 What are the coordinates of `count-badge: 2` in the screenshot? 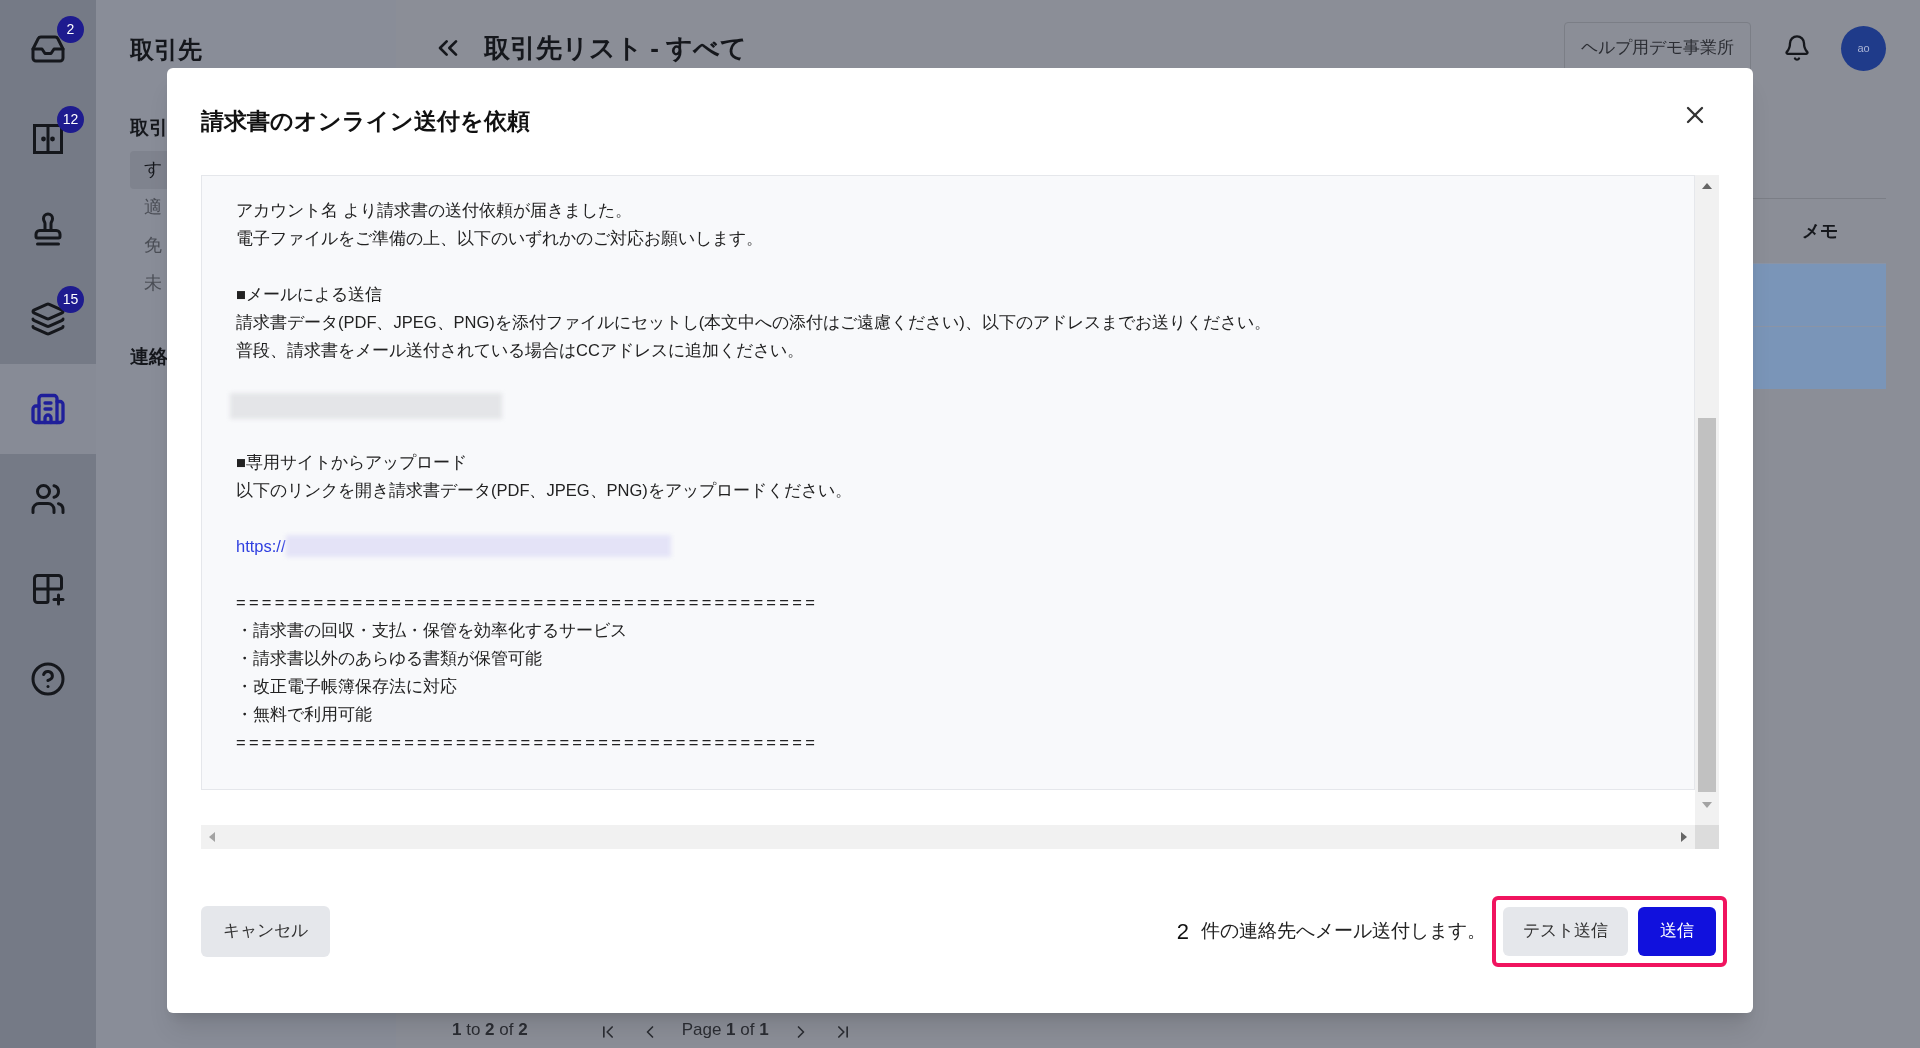 It's located at (70, 29).